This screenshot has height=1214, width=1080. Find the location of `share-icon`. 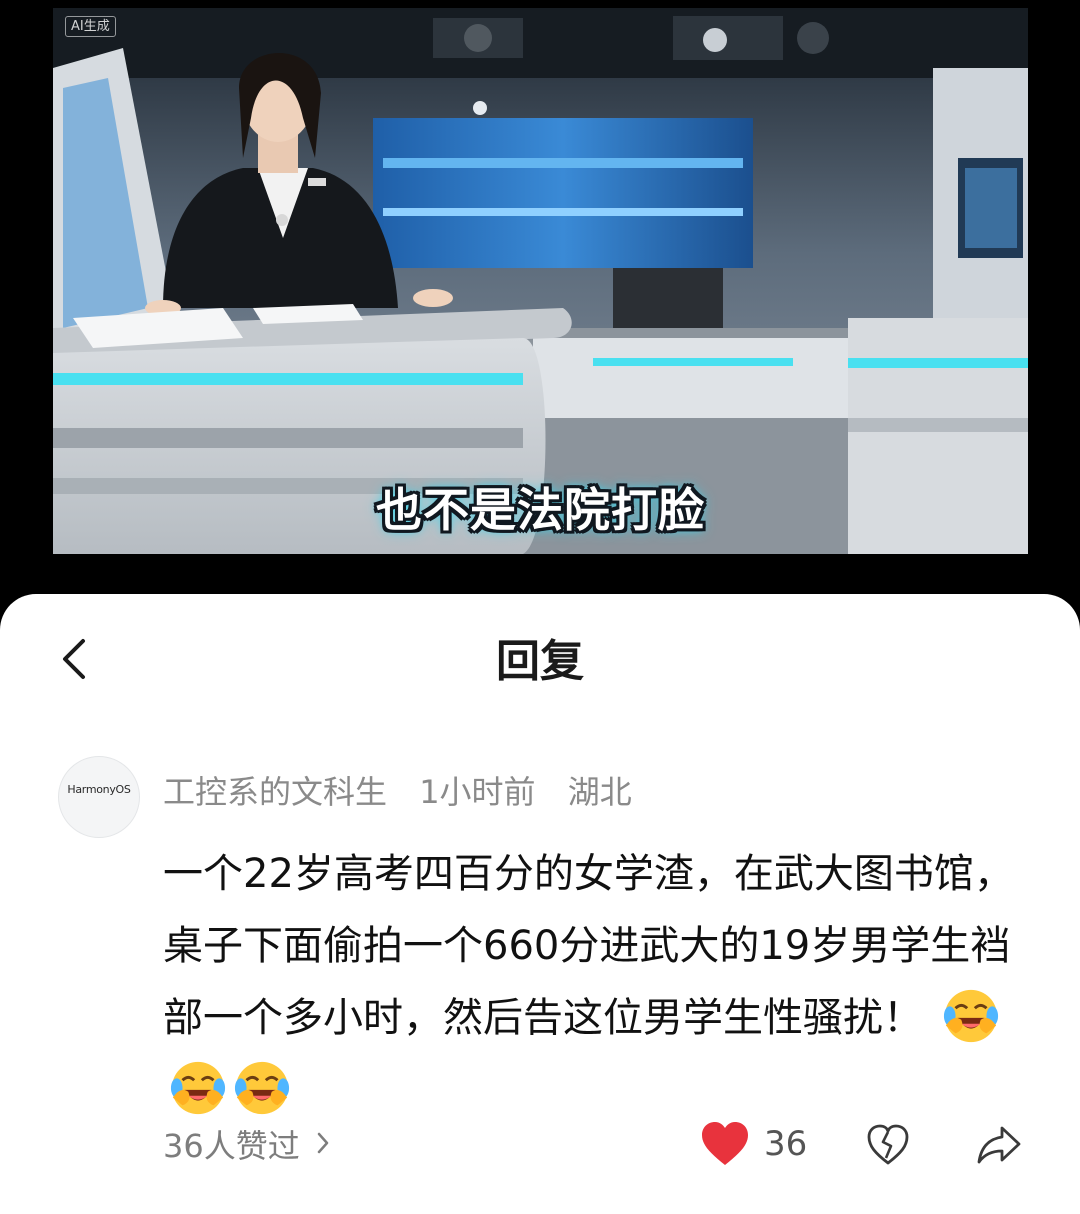

share-icon is located at coordinates (999, 1145).